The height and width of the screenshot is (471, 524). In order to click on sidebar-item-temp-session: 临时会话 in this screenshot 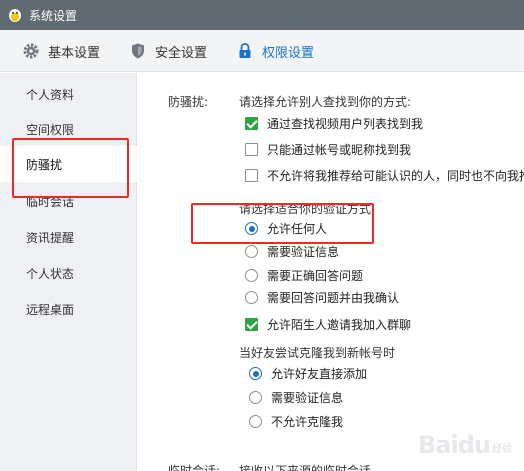, I will do `click(68, 201)`.